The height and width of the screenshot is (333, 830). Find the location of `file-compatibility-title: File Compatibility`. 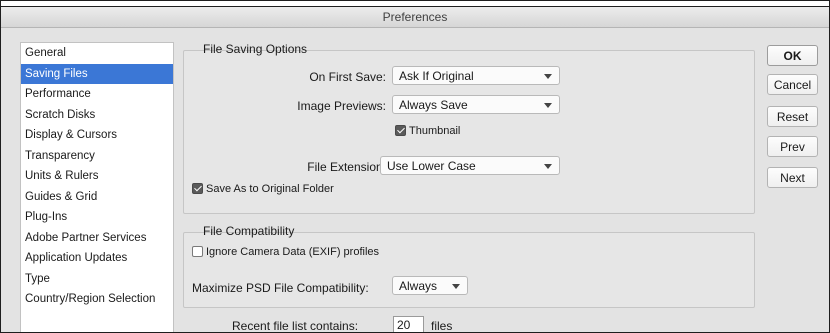

file-compatibility-title: File Compatibility is located at coordinates (249, 231).